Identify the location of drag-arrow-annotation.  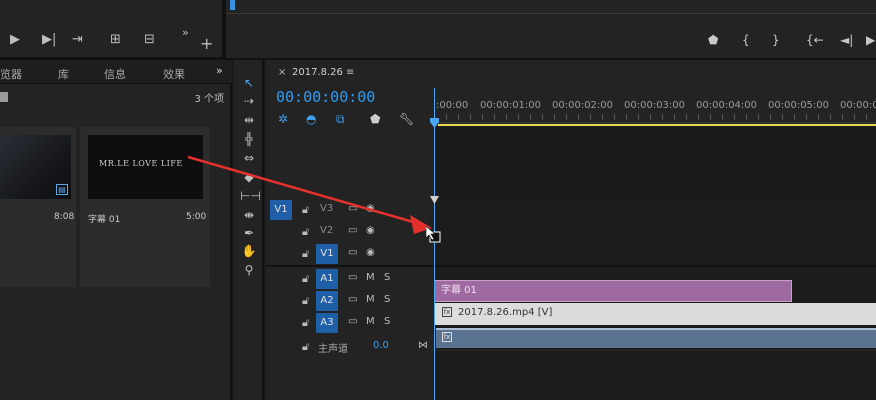
(309, 194).